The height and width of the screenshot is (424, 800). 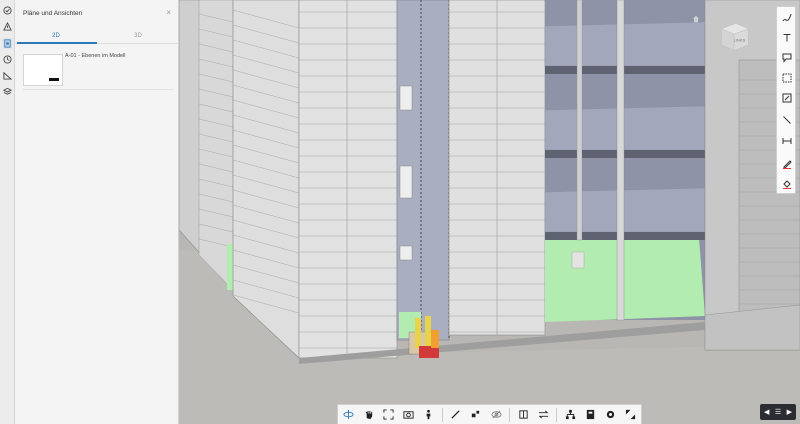 I want to click on ghost-icon, so click(x=496, y=414).